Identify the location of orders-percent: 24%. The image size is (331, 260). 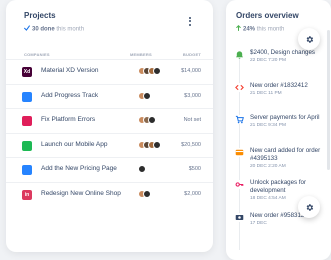
(249, 29).